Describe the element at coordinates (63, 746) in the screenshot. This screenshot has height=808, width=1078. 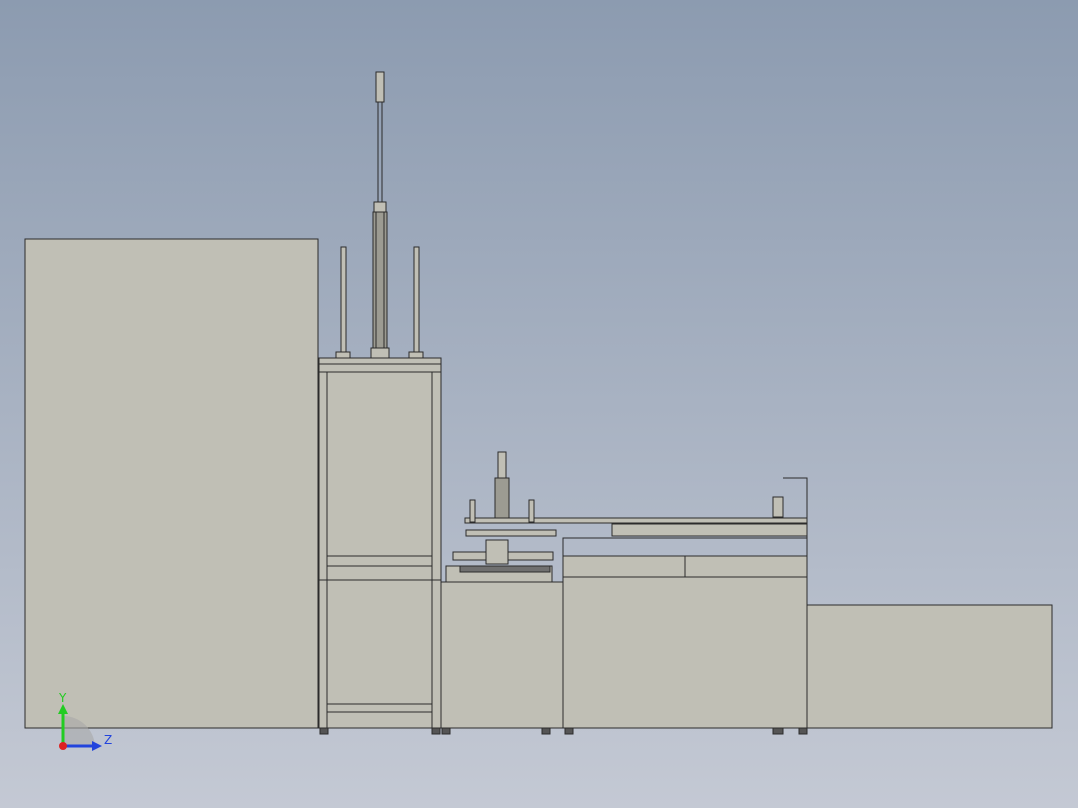
I see `origin-marker` at that location.